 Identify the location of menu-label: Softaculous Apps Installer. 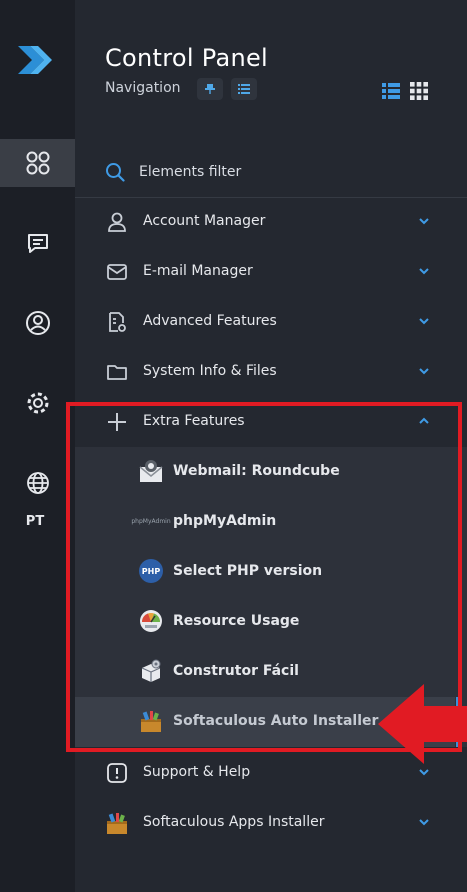
(234, 822).